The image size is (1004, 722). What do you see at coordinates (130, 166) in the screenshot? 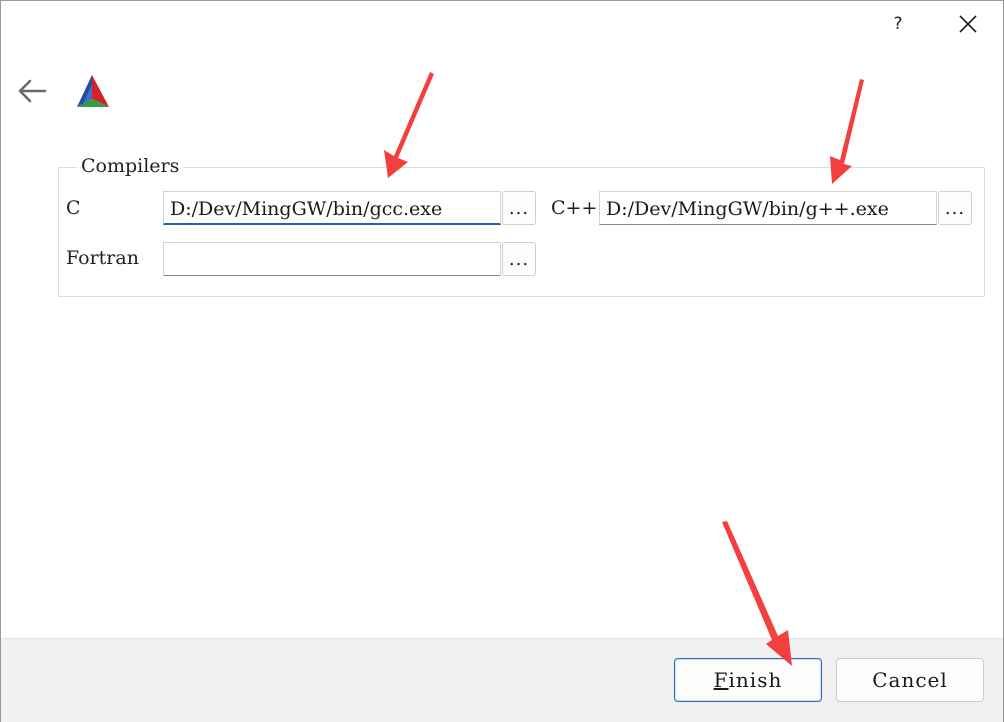
I see `compilers-group-title: Compilers` at bounding box center [130, 166].